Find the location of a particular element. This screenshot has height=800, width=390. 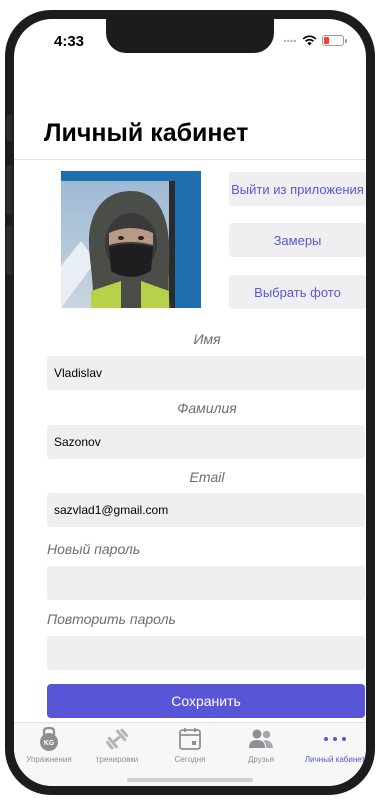

status-indicators is located at coordinates (315, 40).